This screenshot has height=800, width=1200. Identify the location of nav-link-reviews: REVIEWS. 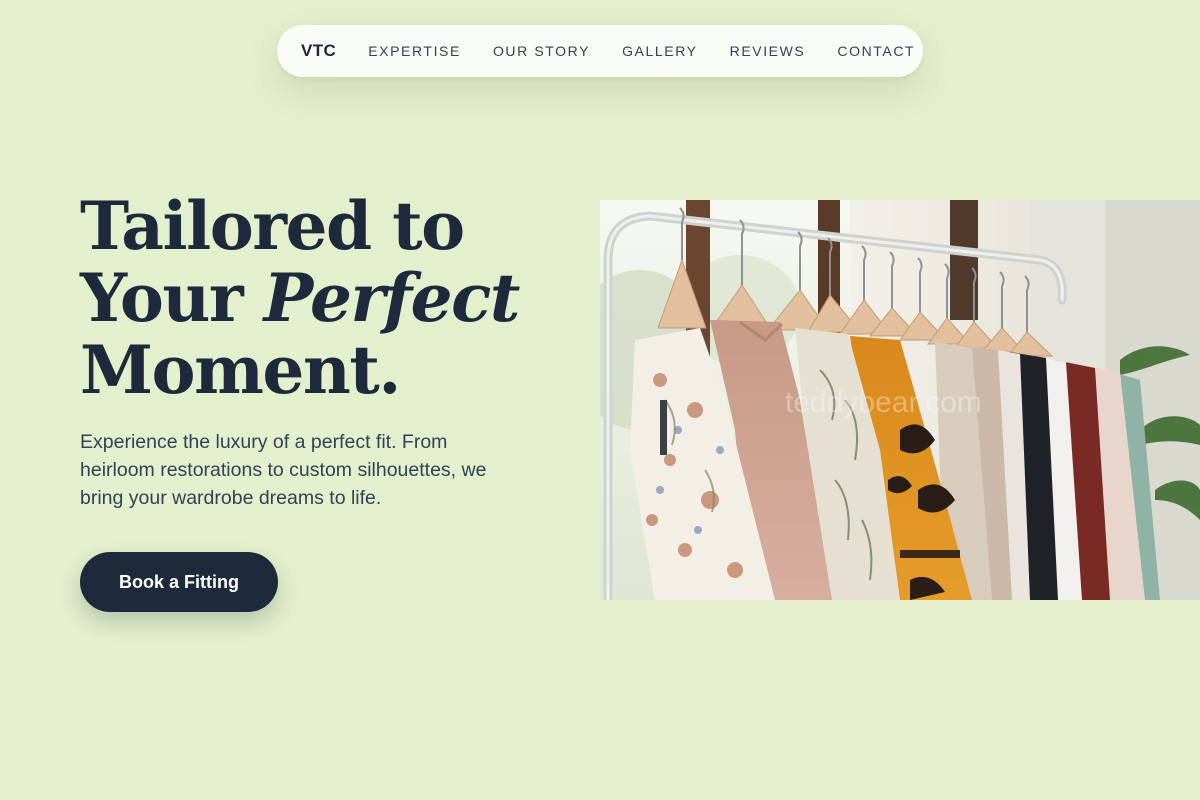
(768, 51).